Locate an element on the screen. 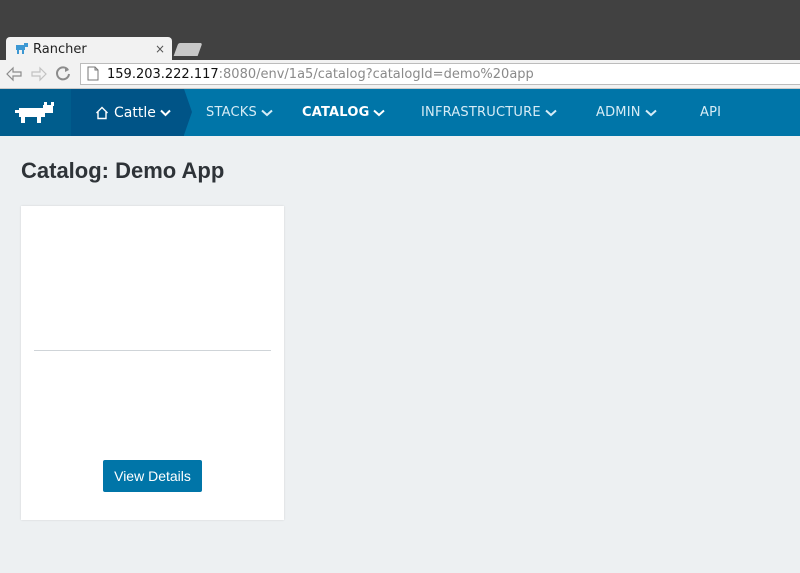 This screenshot has height=573, width=800. nav-admin: ADMIN is located at coordinates (626, 112).